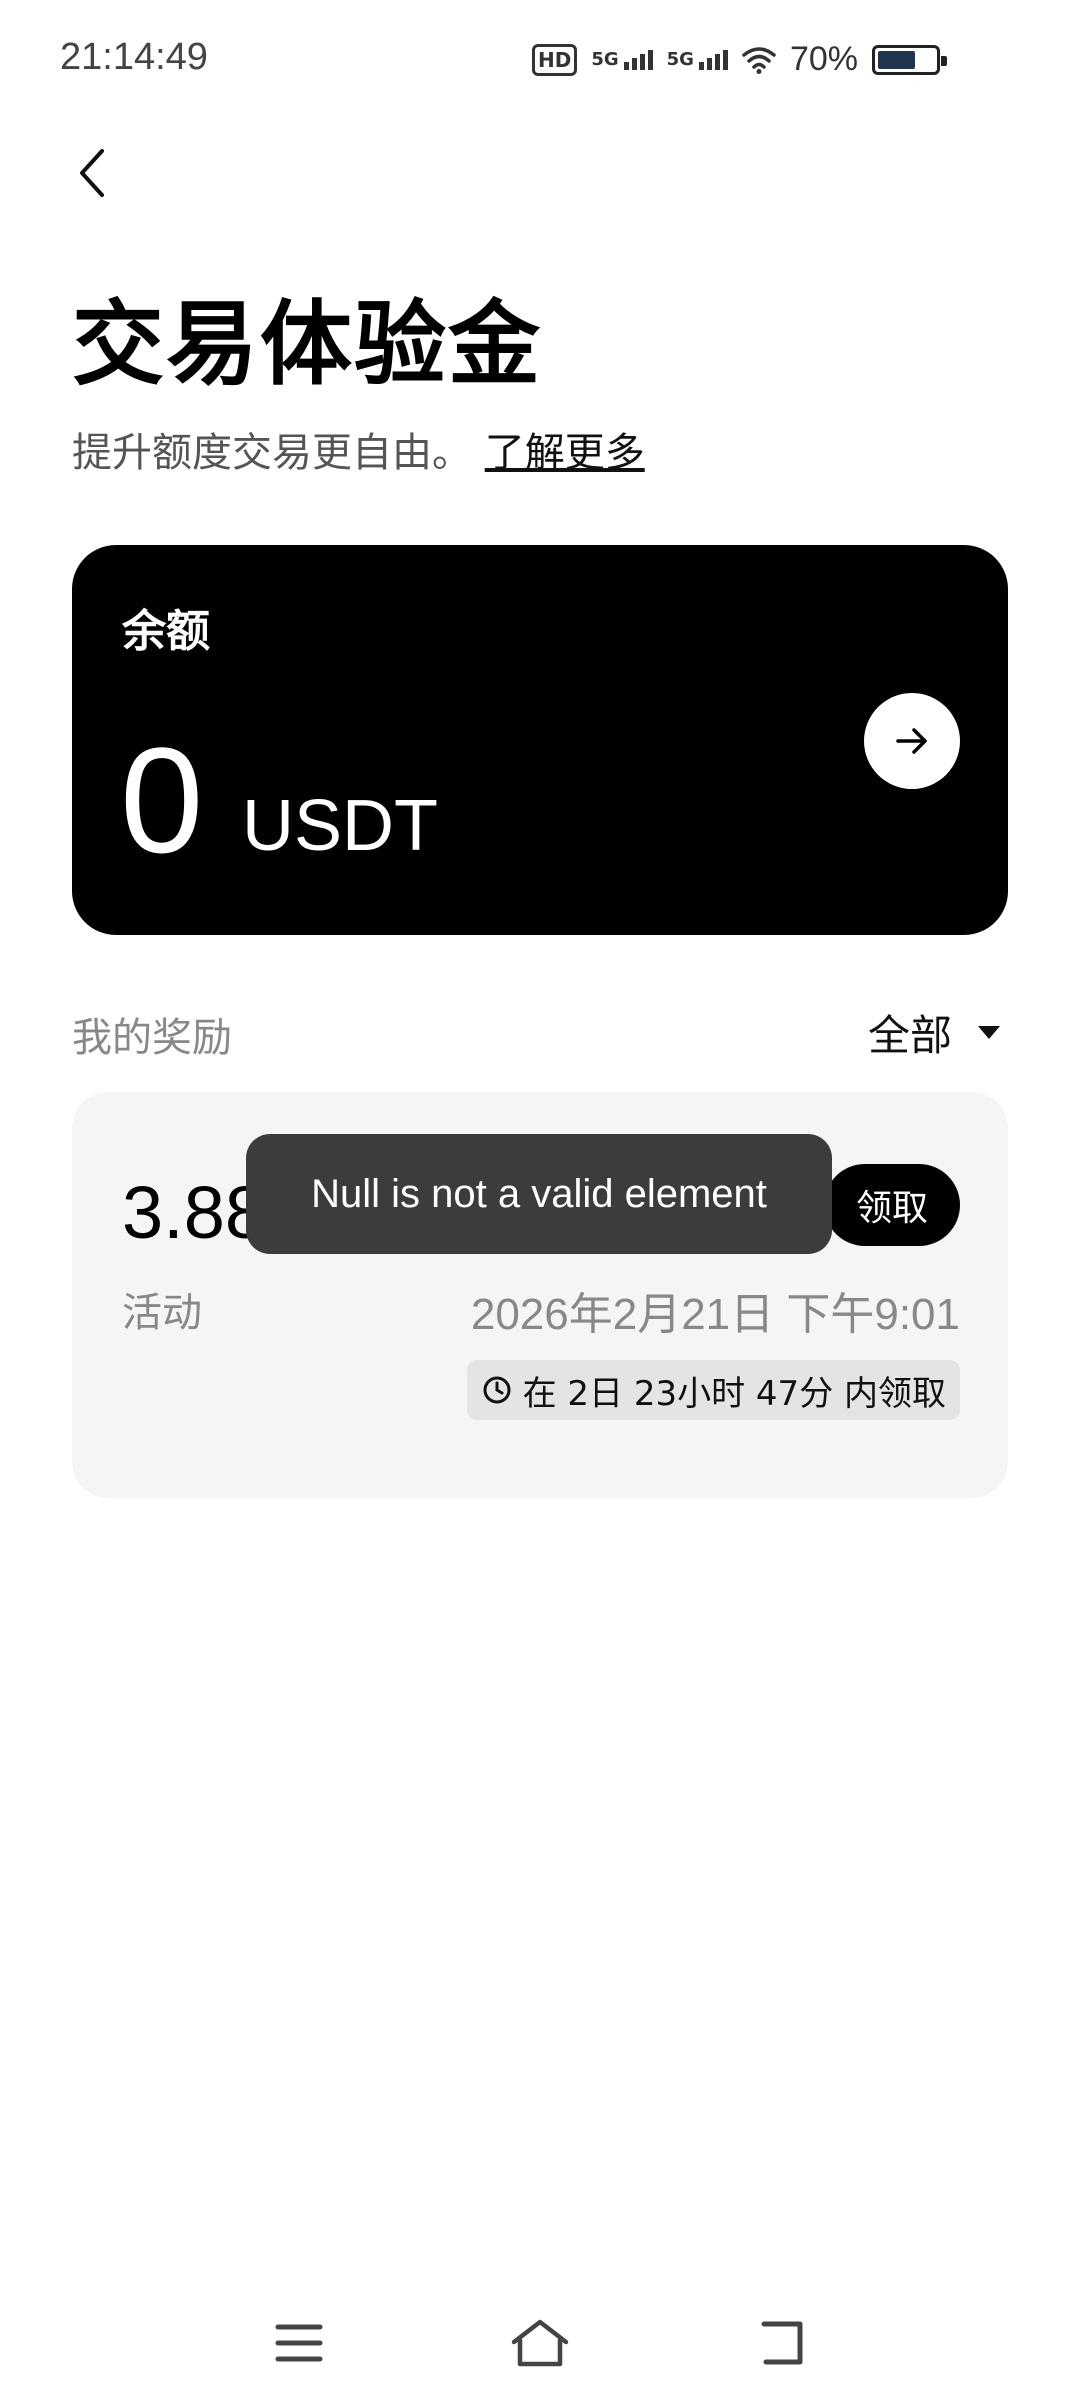 Image resolution: width=1080 pixels, height=2408 pixels. I want to click on status-bar: 21:14:49 HD 5G 5G 70%, so click(540, 60).